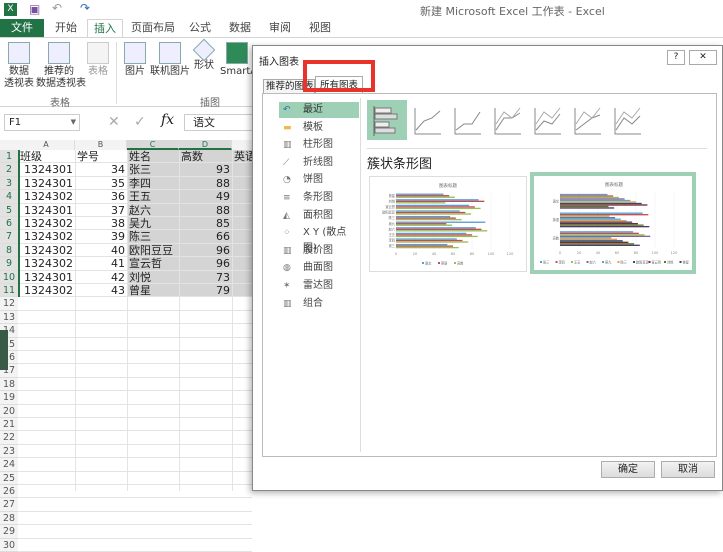 The height and width of the screenshot is (552, 723). Describe the element at coordinates (688, 469) in the screenshot. I see `cancel-button: 取消` at that location.